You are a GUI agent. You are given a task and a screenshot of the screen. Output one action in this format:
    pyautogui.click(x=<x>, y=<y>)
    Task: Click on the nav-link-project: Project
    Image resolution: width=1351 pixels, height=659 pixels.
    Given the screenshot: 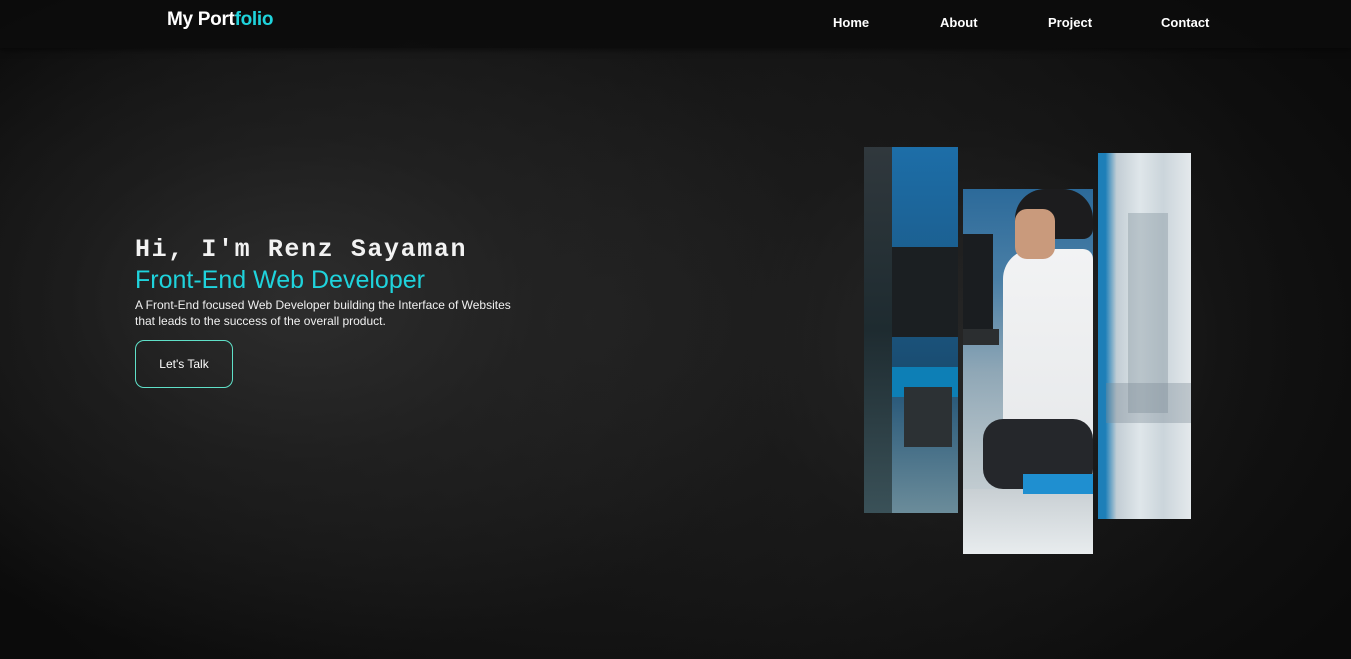 What is the action you would take?
    pyautogui.click(x=1070, y=22)
    